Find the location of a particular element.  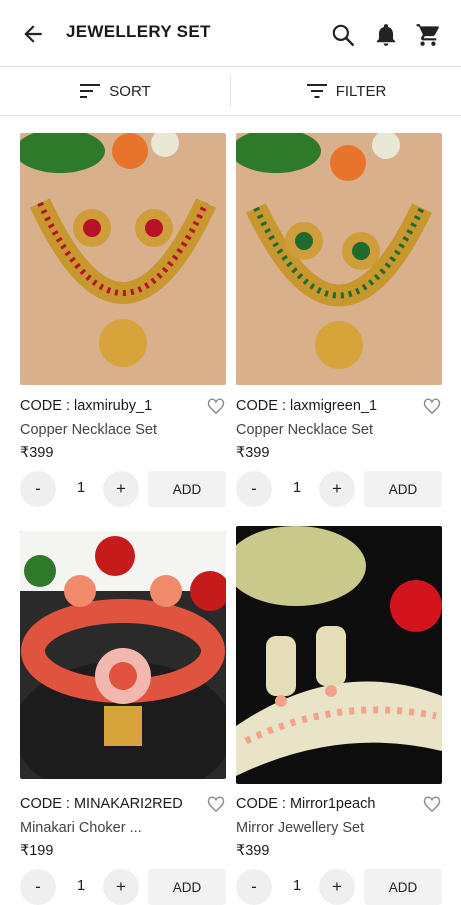

app-bar: JEWELLERY SET is located at coordinates (230, 33).